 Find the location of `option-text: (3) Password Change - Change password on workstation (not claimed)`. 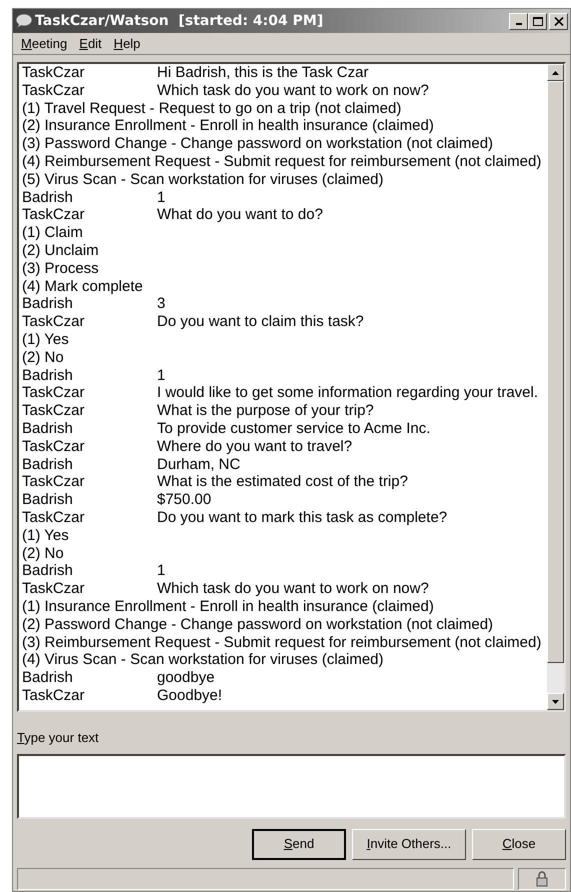

option-text: (3) Password Change - Change password on workstation (not claimed) is located at coordinates (258, 144).